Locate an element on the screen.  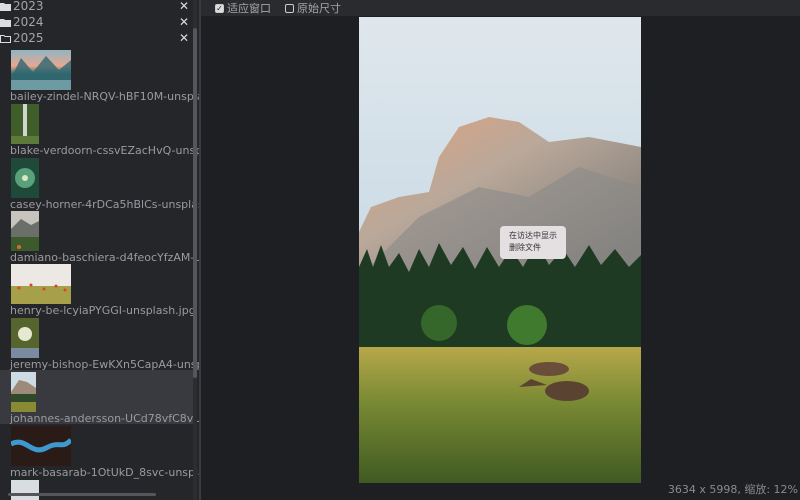
pane-divider is located at coordinates (200, 250).